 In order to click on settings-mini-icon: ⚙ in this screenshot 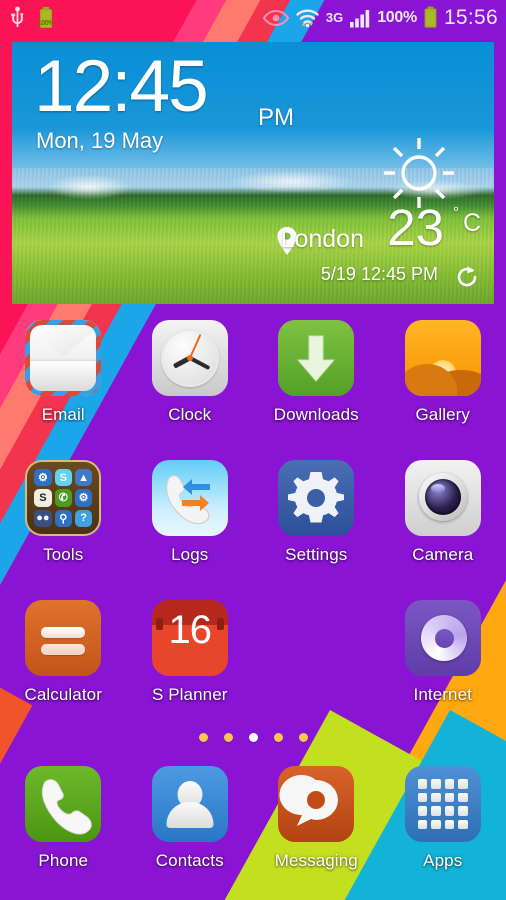, I will do `click(43, 478)`.